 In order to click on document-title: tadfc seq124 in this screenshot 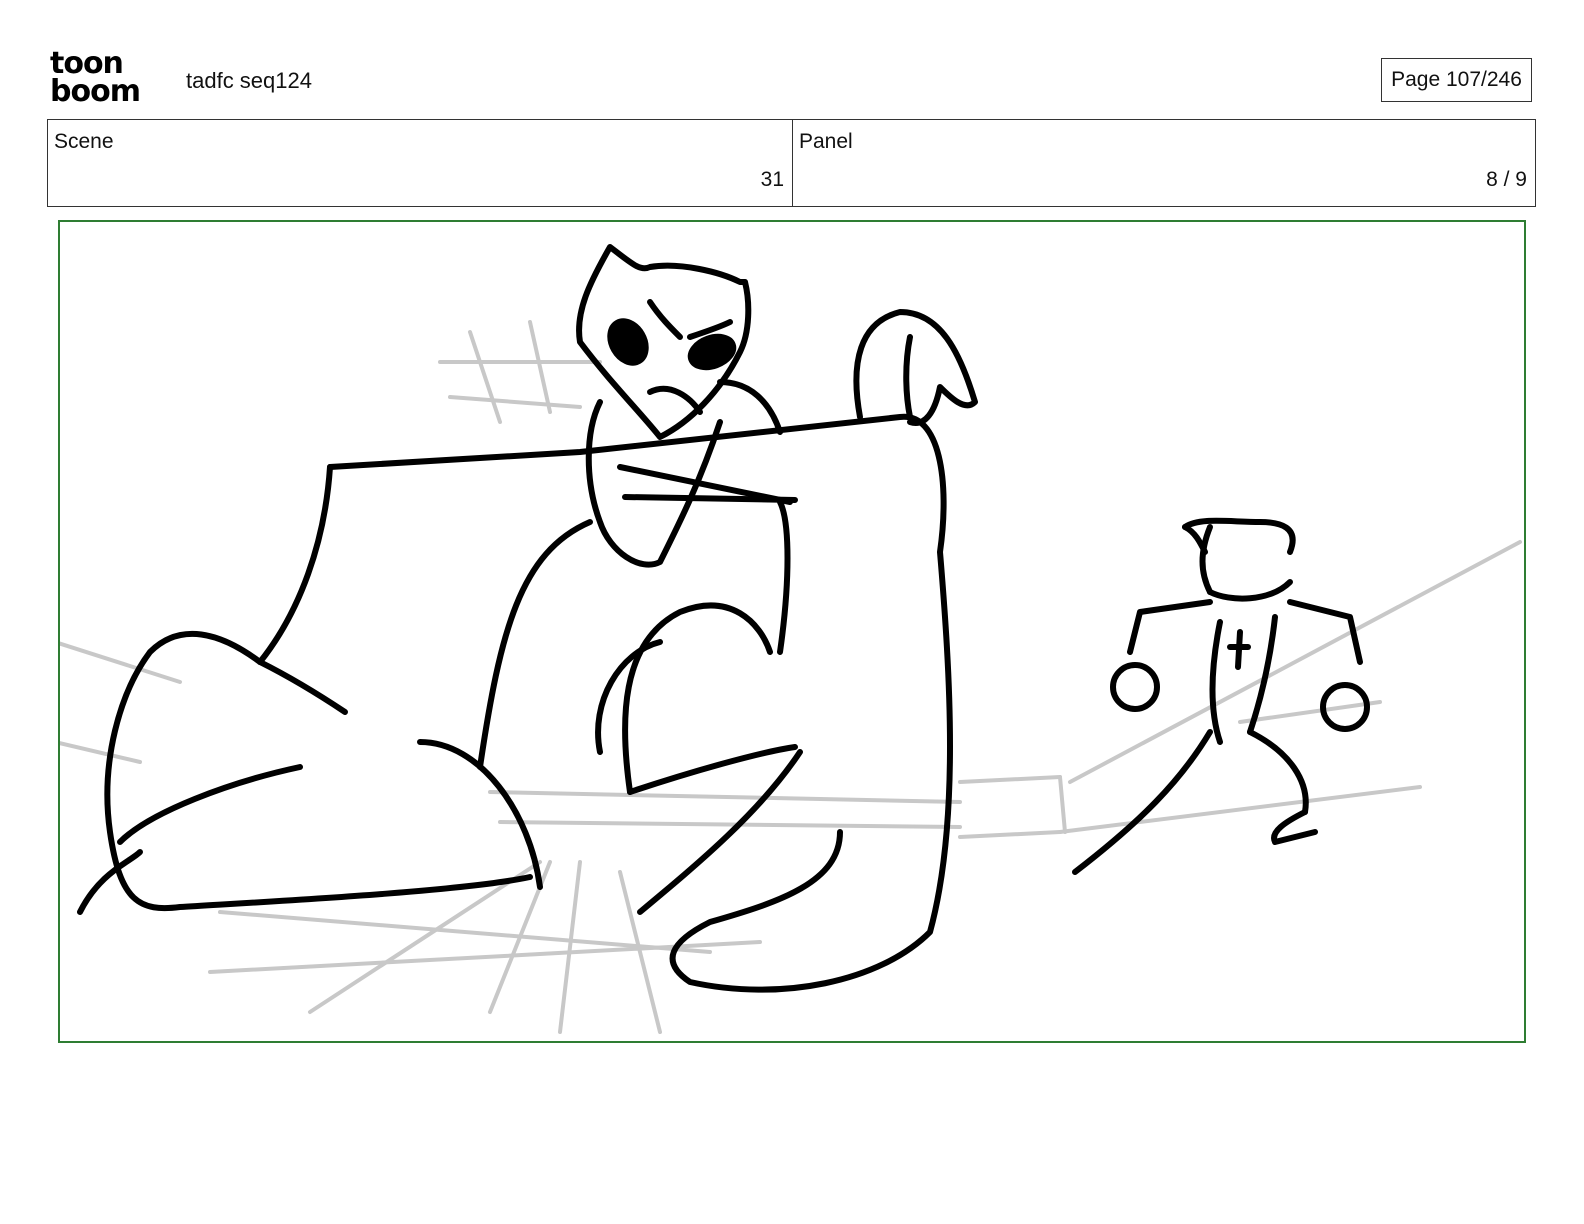, I will do `click(249, 80)`.